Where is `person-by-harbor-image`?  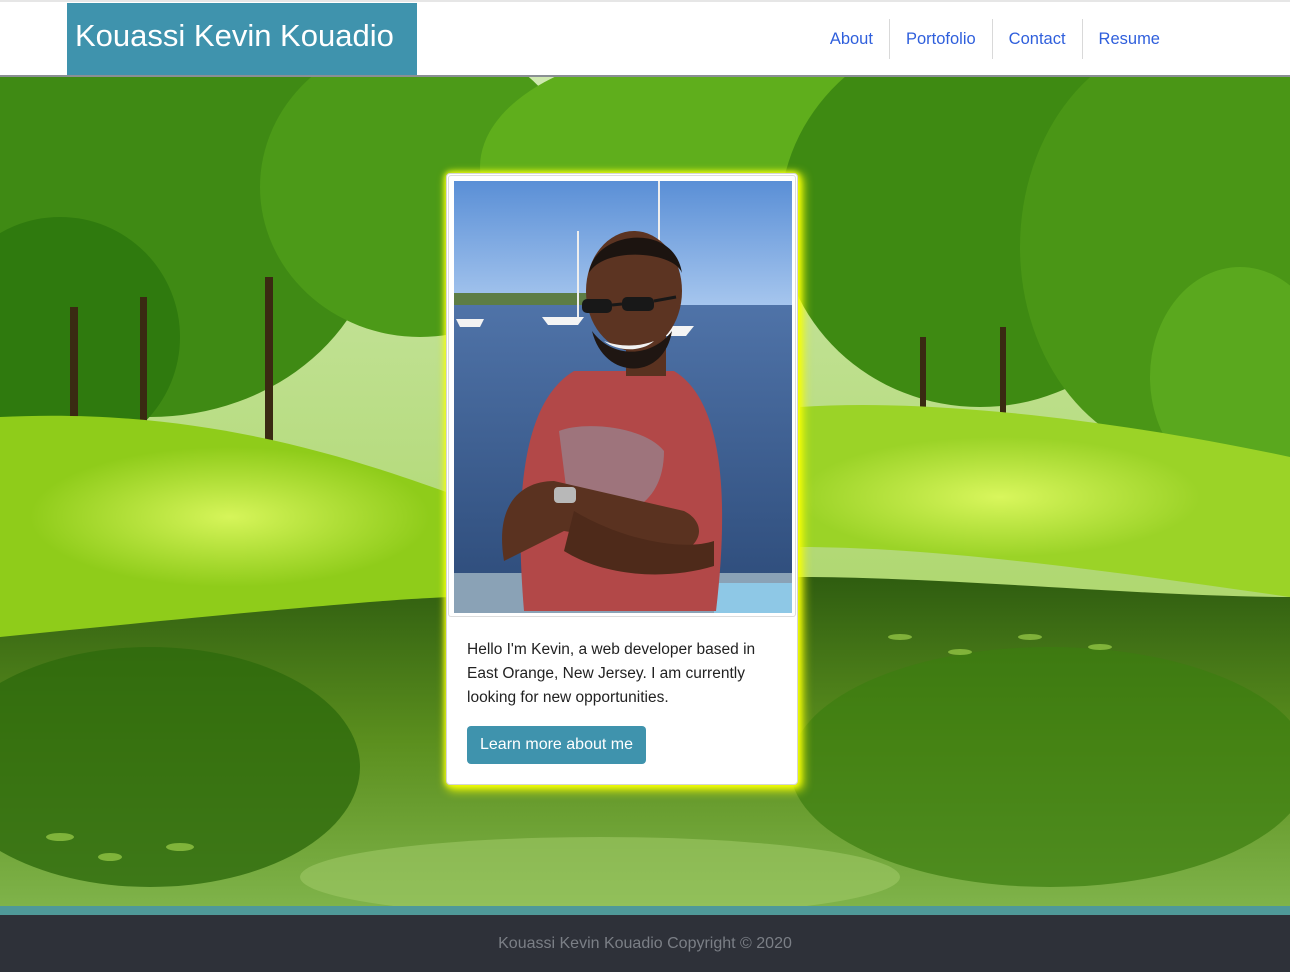
person-by-harbor-image is located at coordinates (623, 397).